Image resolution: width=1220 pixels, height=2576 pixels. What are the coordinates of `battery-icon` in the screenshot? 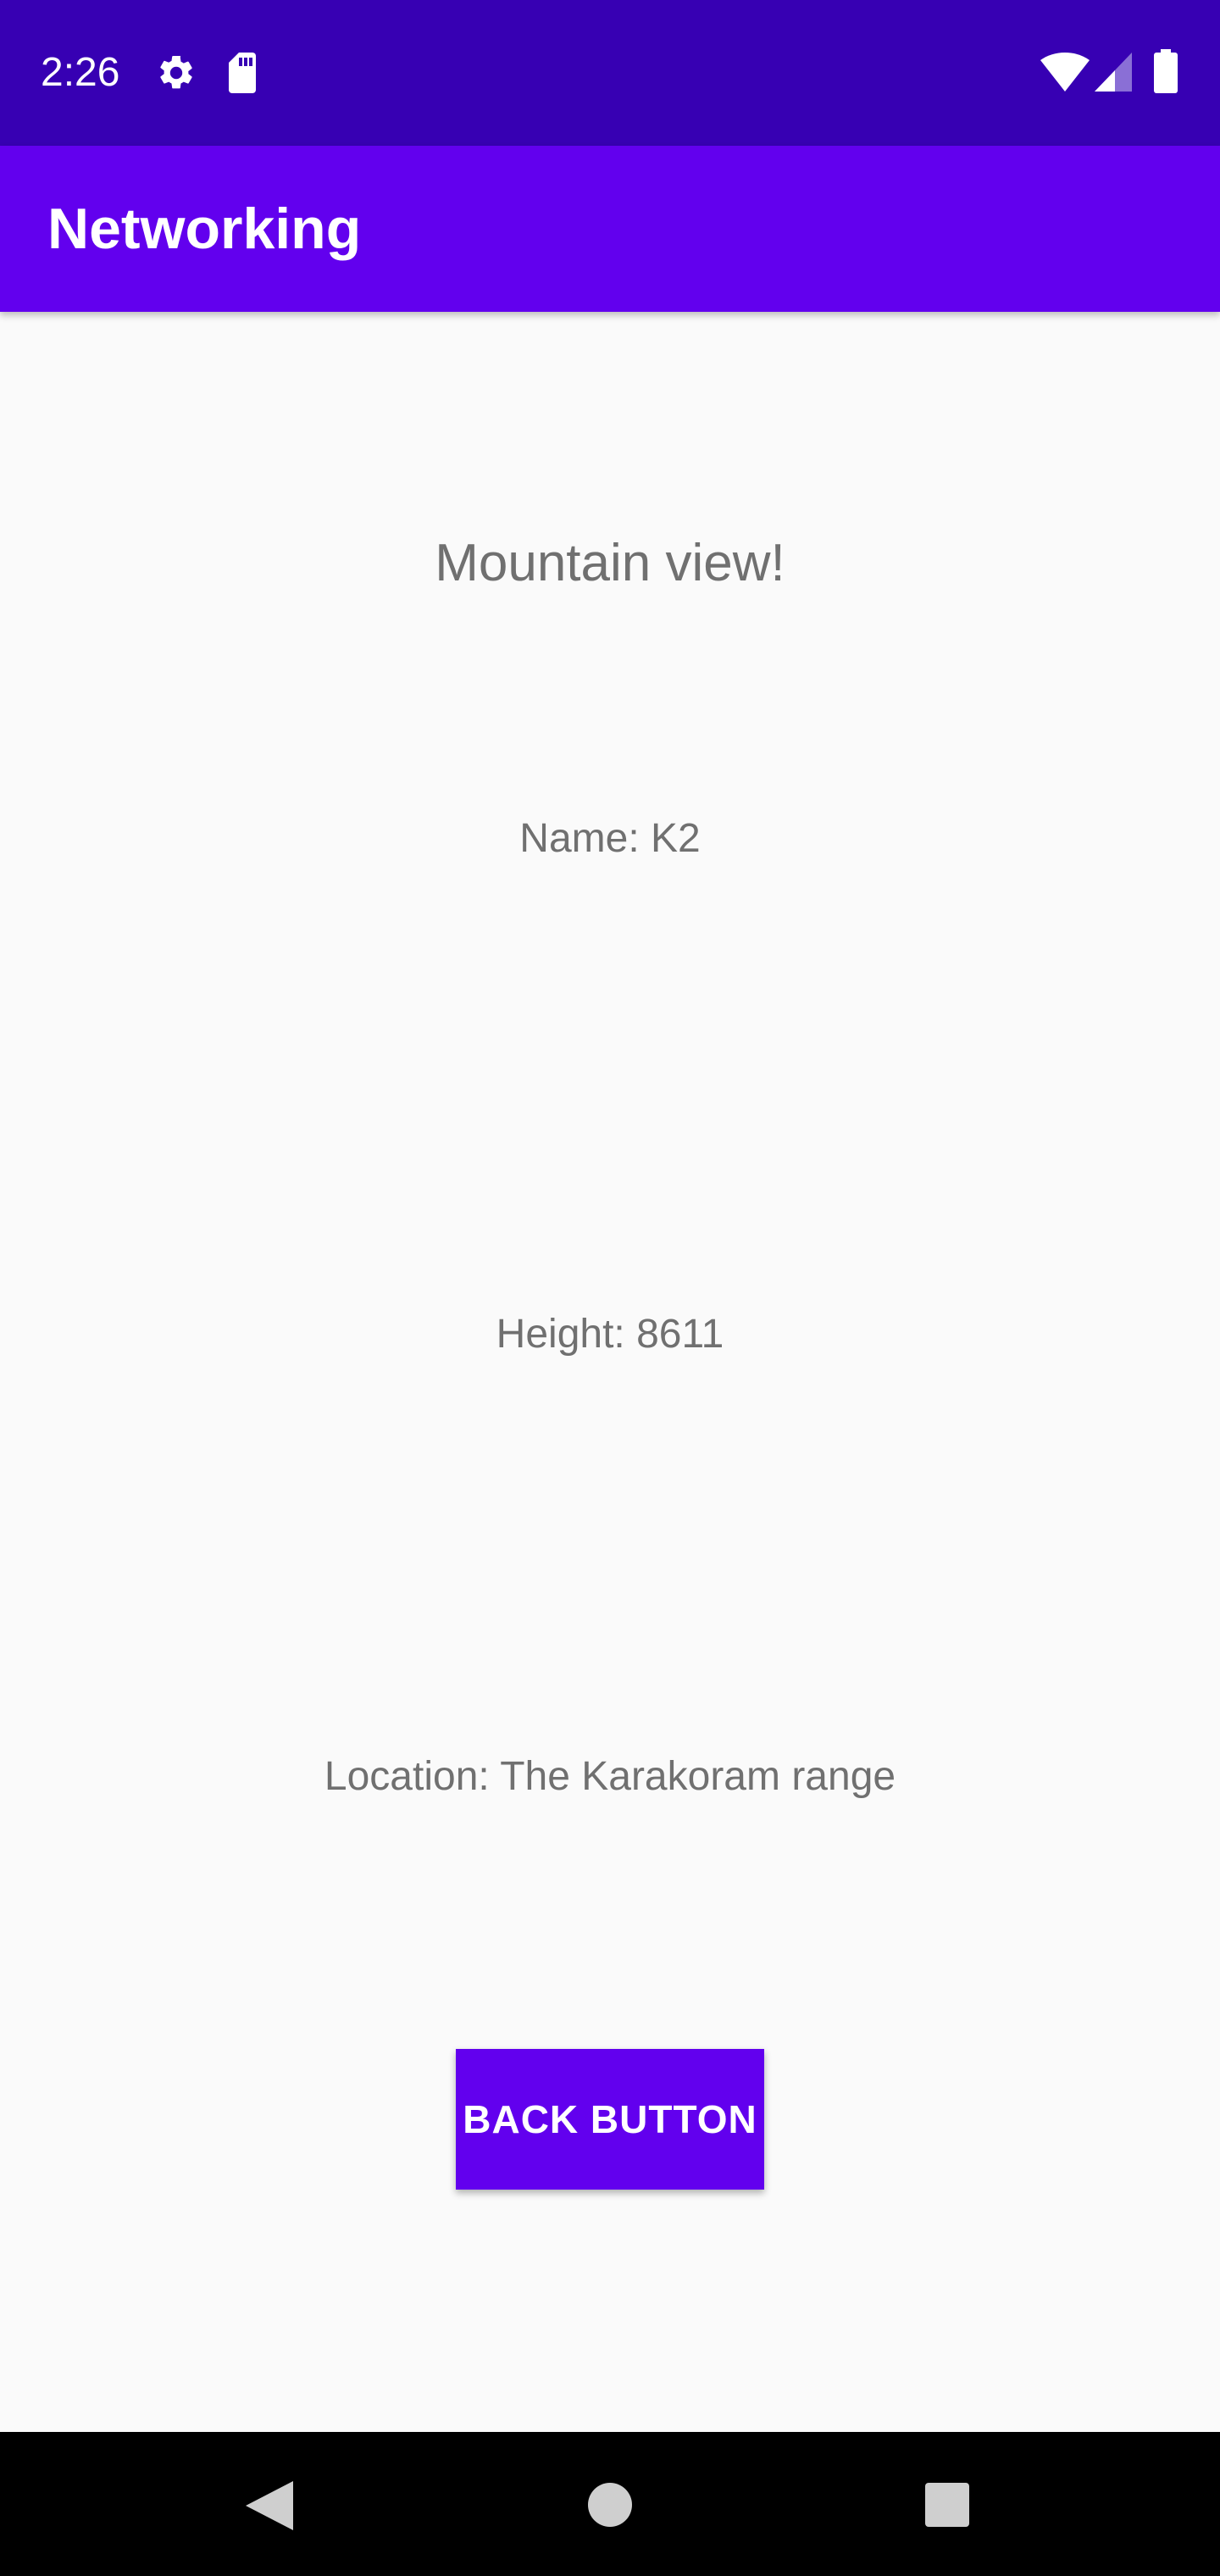 It's located at (1166, 71).